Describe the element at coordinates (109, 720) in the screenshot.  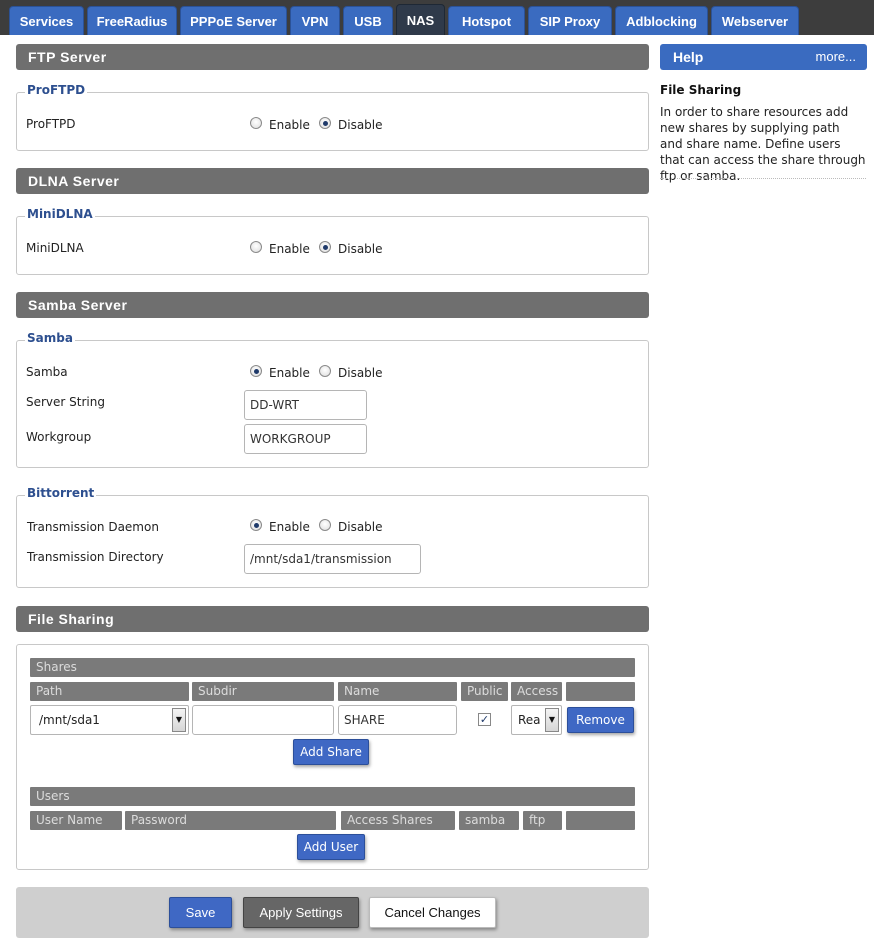
I see `share-path-select: /mnt/sda1 ▼` at that location.